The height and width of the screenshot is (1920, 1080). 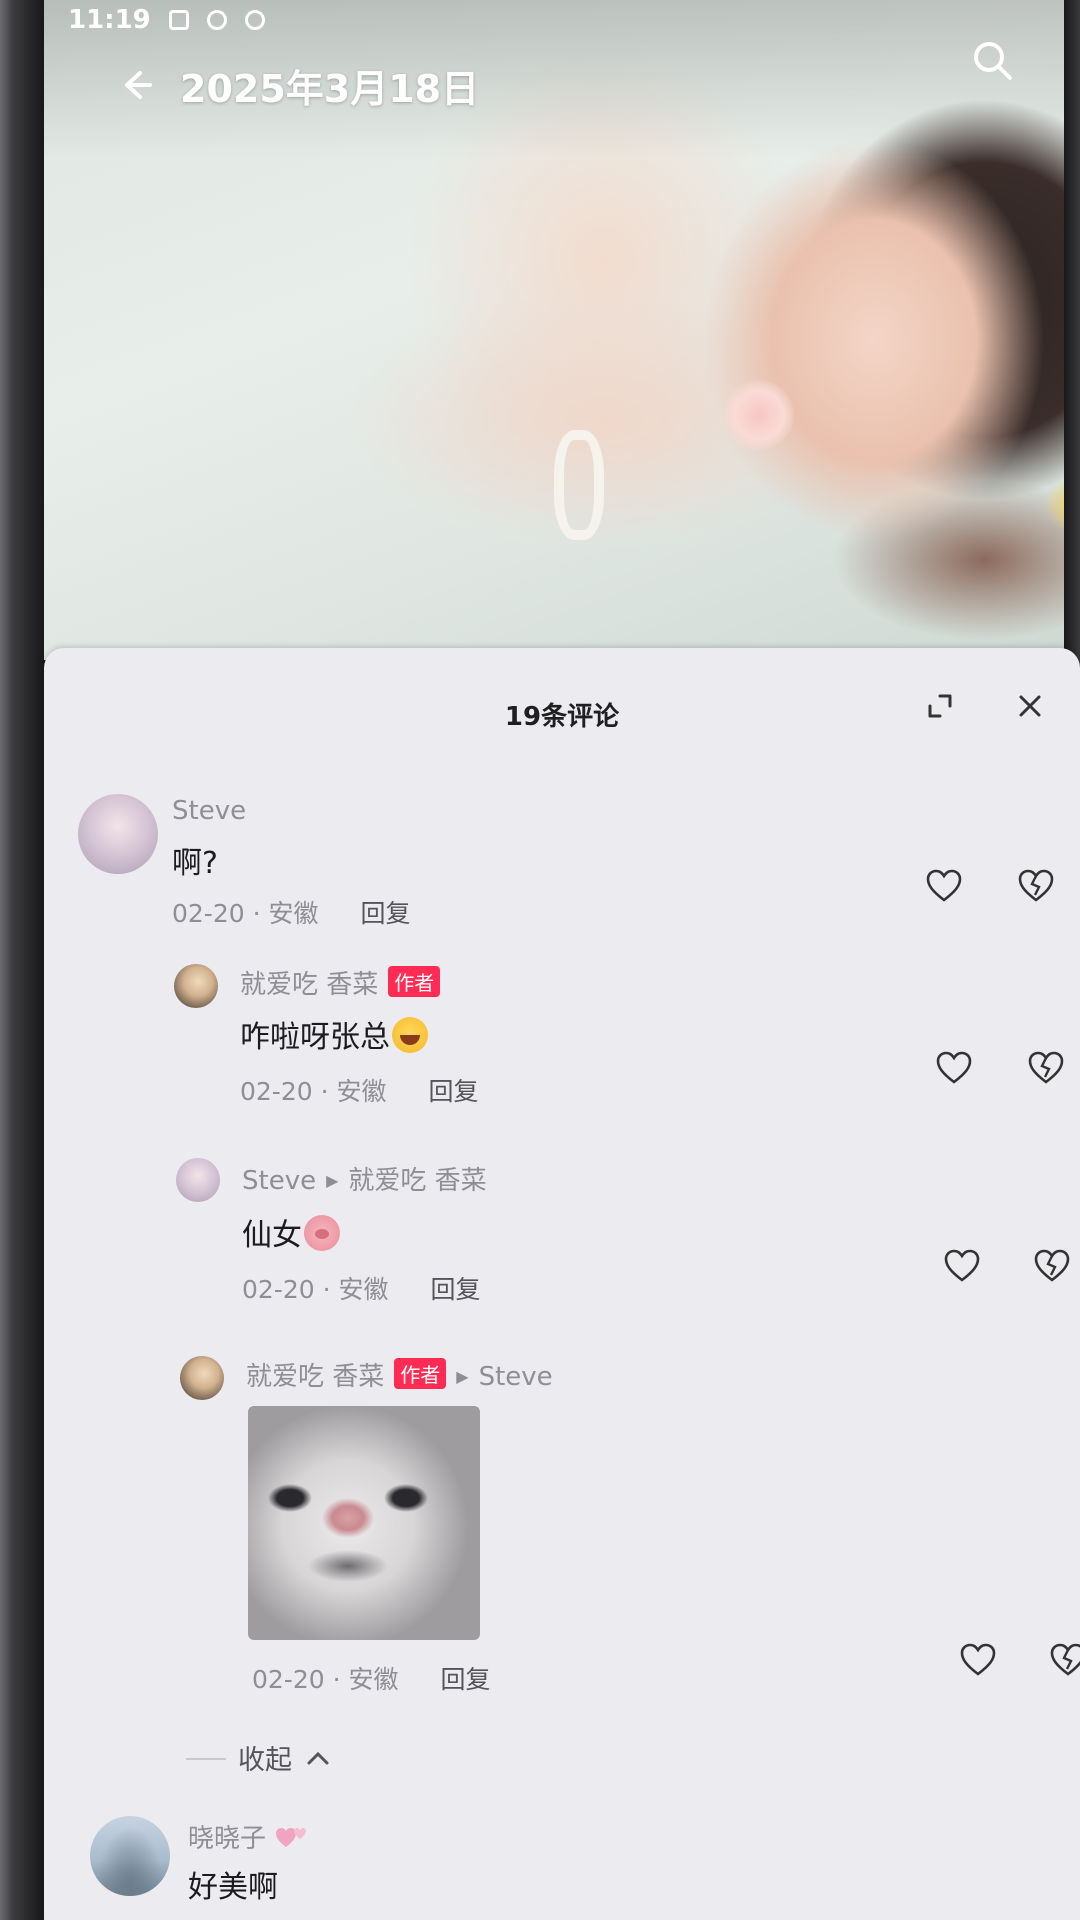 I want to click on back-arrow-icon, so click(x=138, y=85).